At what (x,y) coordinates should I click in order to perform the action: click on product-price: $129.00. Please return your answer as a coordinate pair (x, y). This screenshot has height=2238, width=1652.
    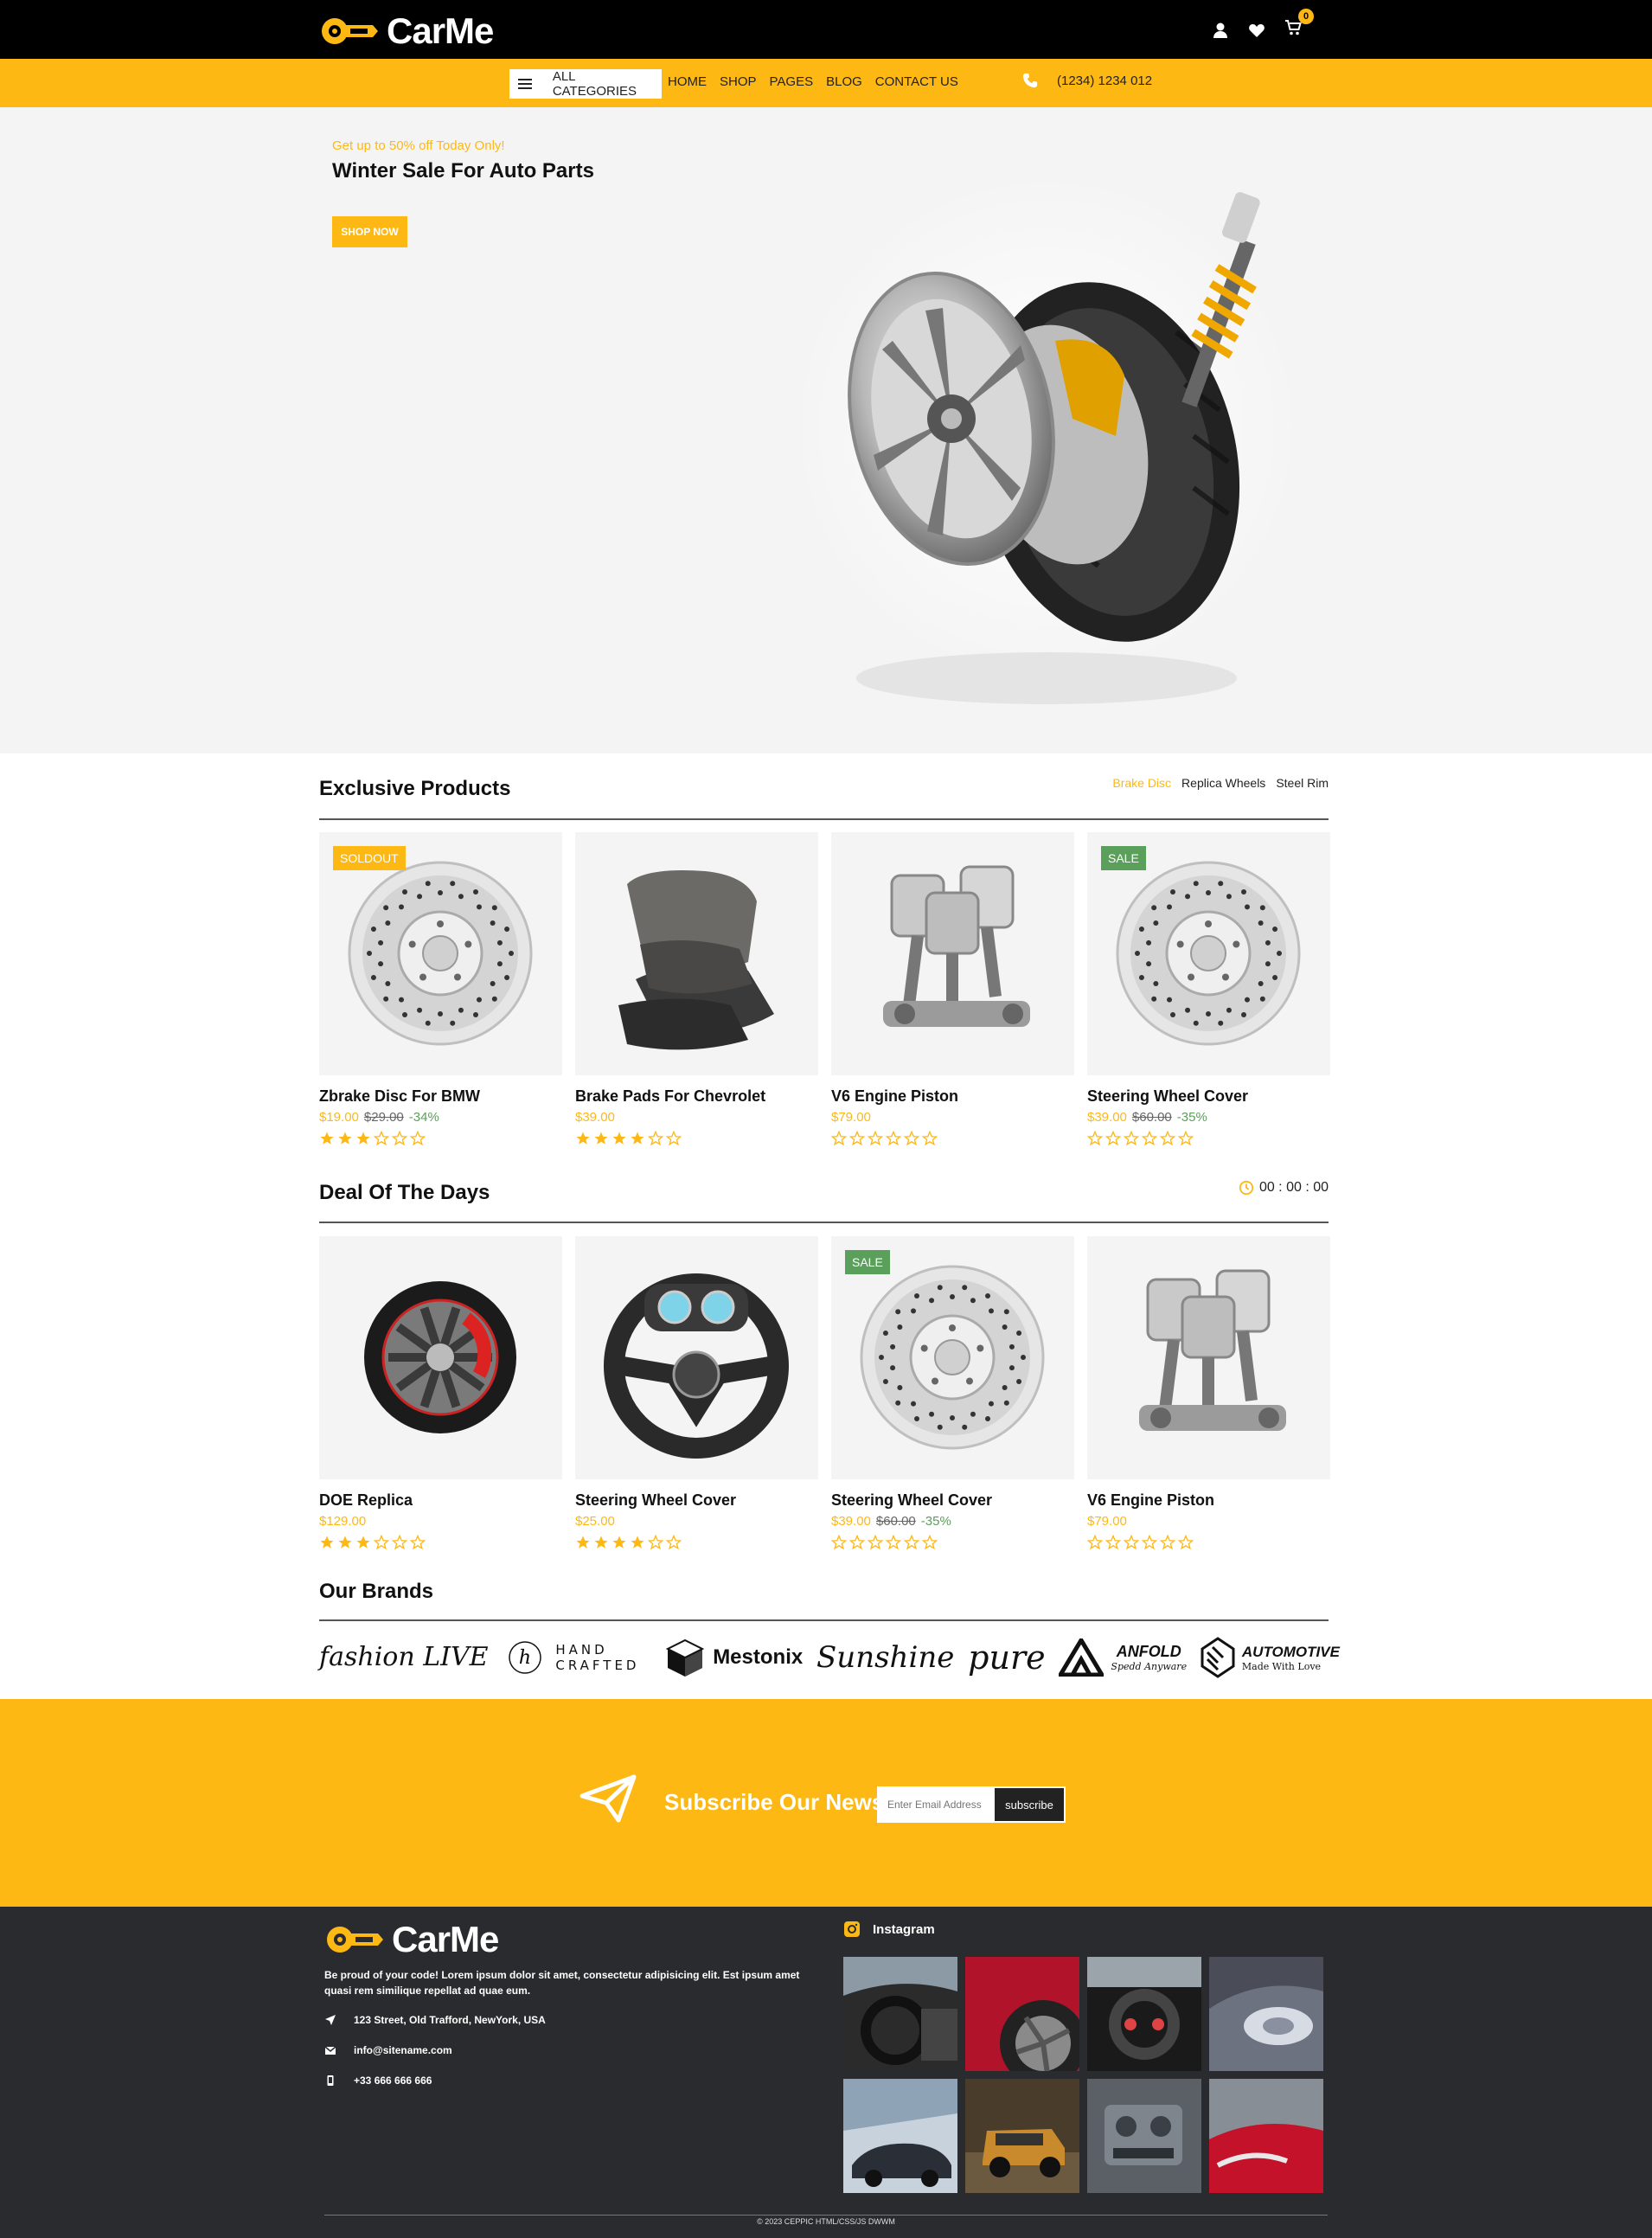
    Looking at the image, I should click on (343, 1521).